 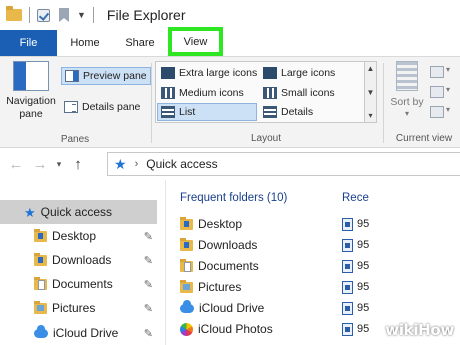 I want to click on frequent-folder-item: iCloud Drive, so click(x=260, y=308).